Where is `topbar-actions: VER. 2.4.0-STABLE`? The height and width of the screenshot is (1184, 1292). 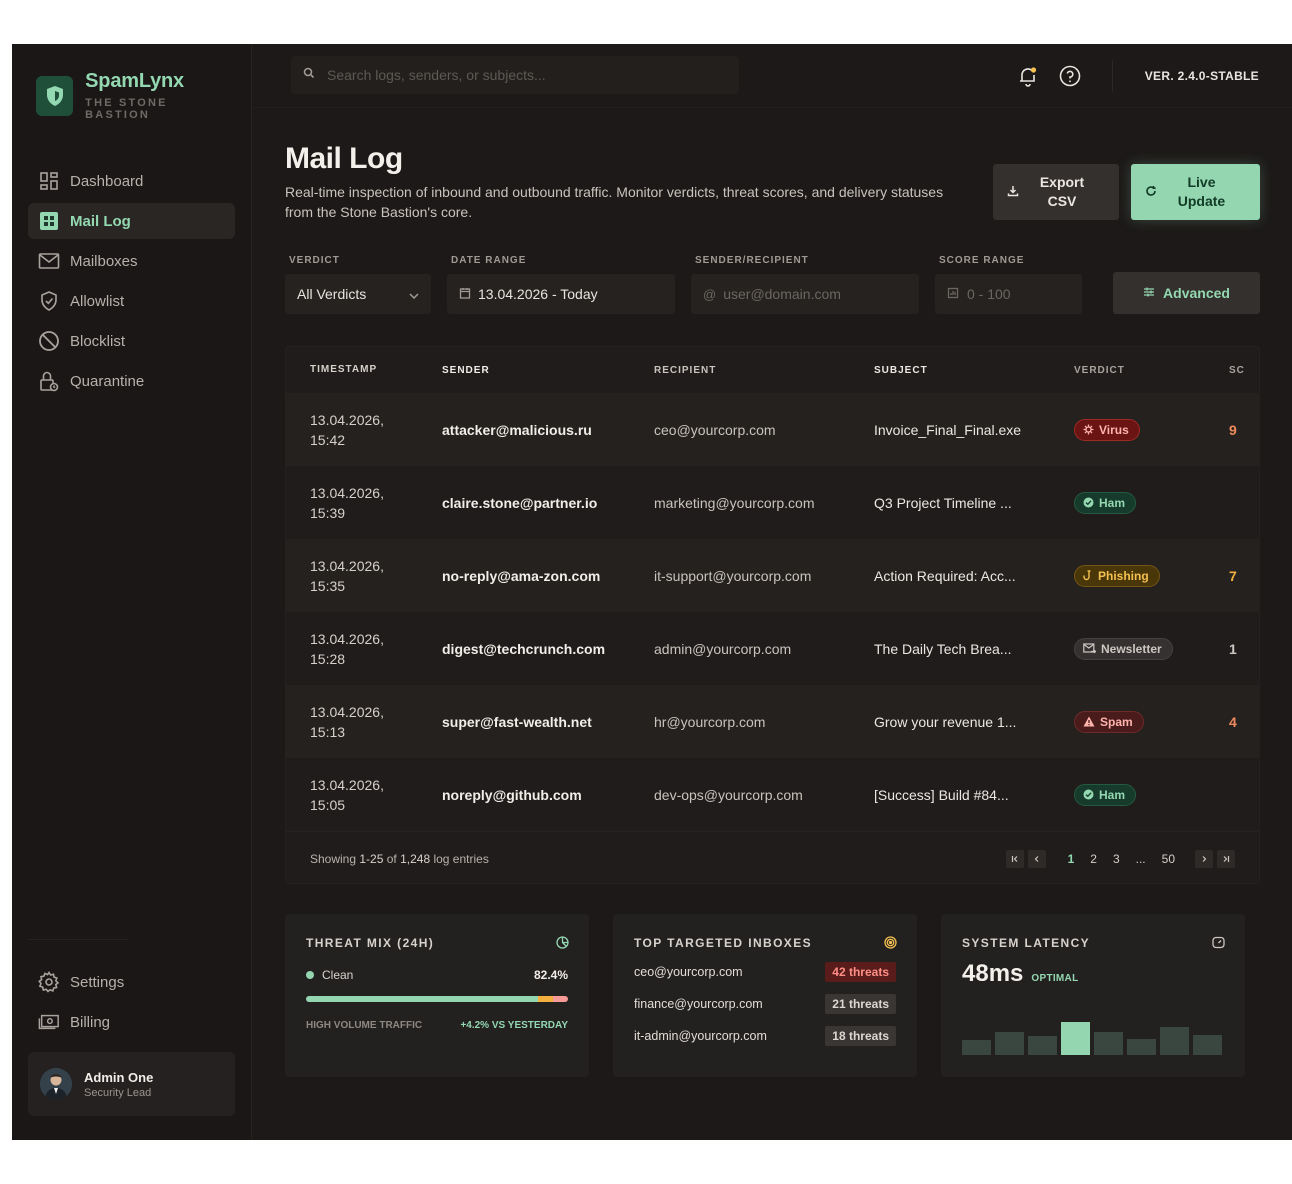 topbar-actions: VER. 2.4.0-STABLE is located at coordinates (1128, 75).